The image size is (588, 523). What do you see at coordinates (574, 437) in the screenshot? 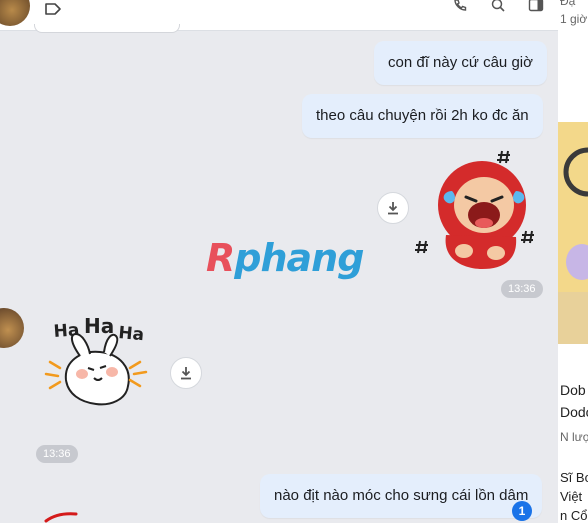
I see `rp-line: N lượ` at bounding box center [574, 437].